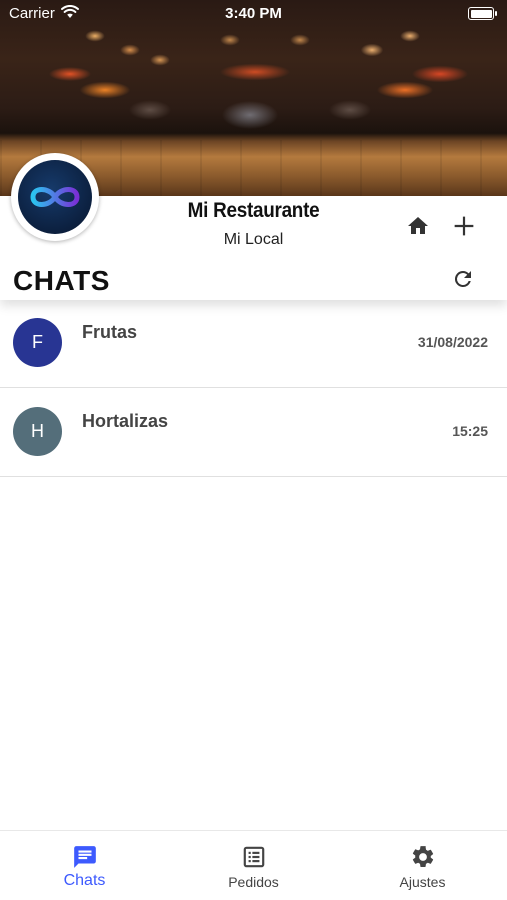 This screenshot has height=900, width=507. What do you see at coordinates (482, 13) in the screenshot?
I see `battery-icon` at bounding box center [482, 13].